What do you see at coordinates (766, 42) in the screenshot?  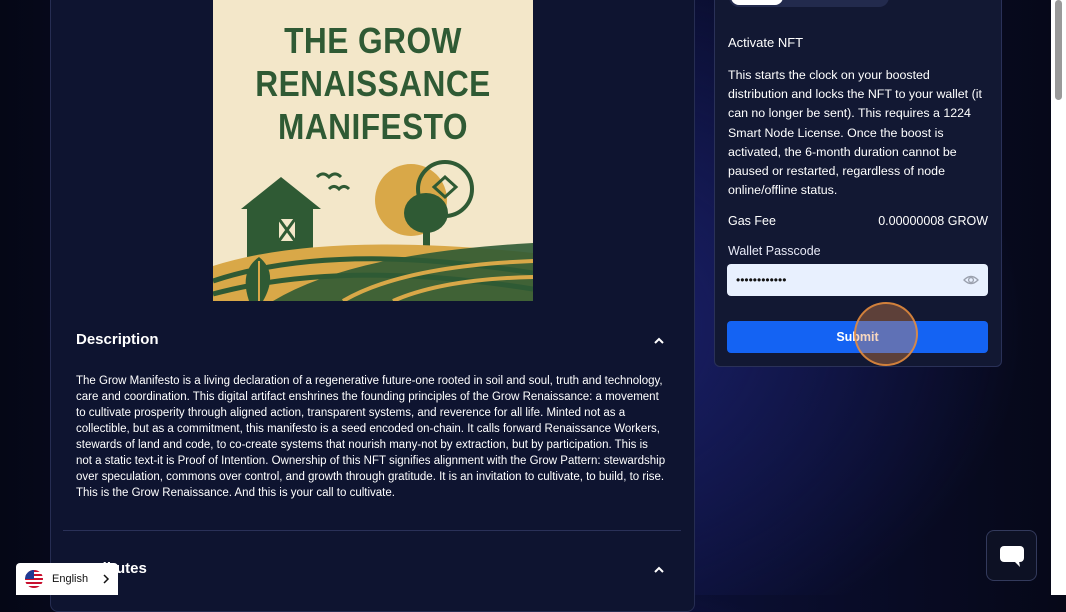 I see `activate-title: Activate NFT` at bounding box center [766, 42].